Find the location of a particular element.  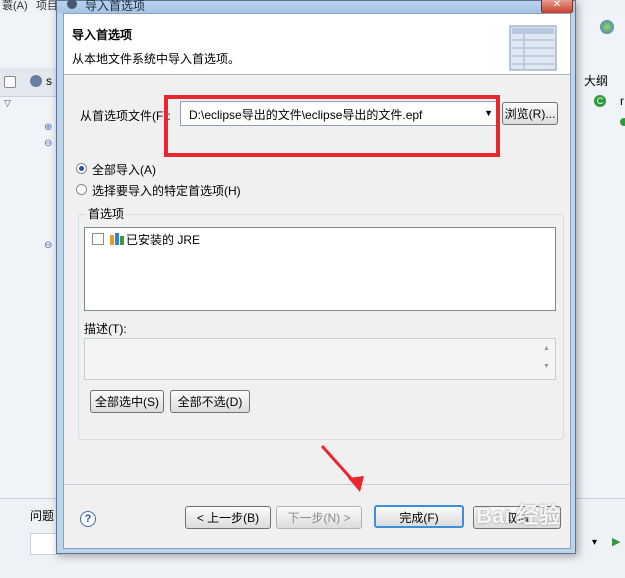

deselect-all-button: 全部不选(D) is located at coordinates (210, 401).